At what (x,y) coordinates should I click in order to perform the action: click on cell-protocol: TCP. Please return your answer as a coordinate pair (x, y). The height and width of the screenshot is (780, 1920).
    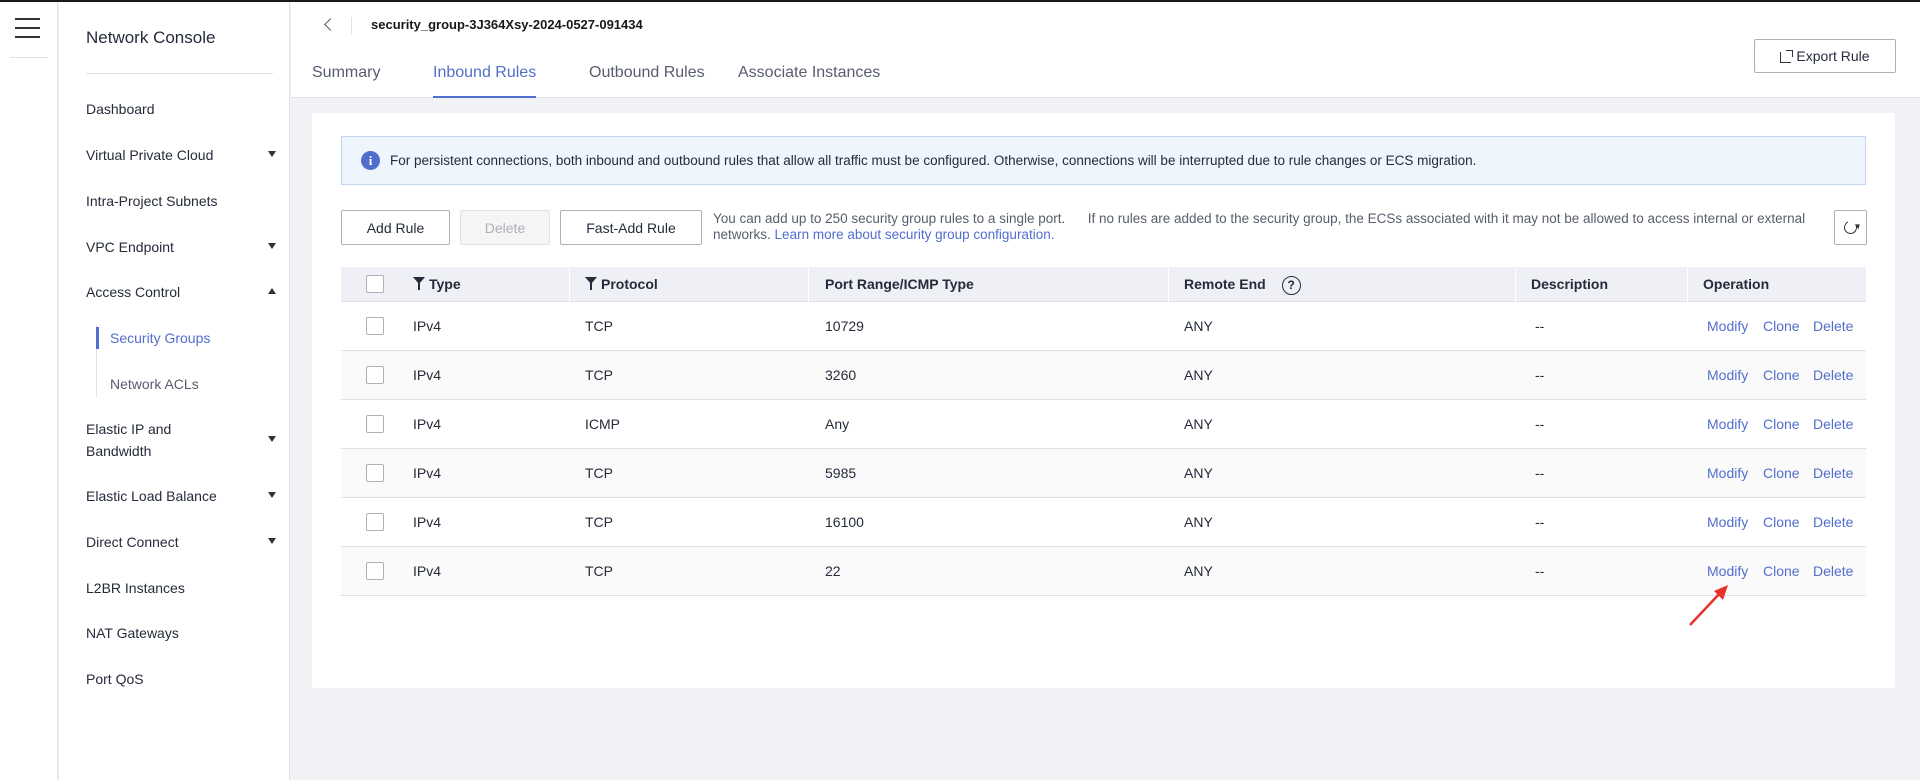
    Looking at the image, I should click on (599, 571).